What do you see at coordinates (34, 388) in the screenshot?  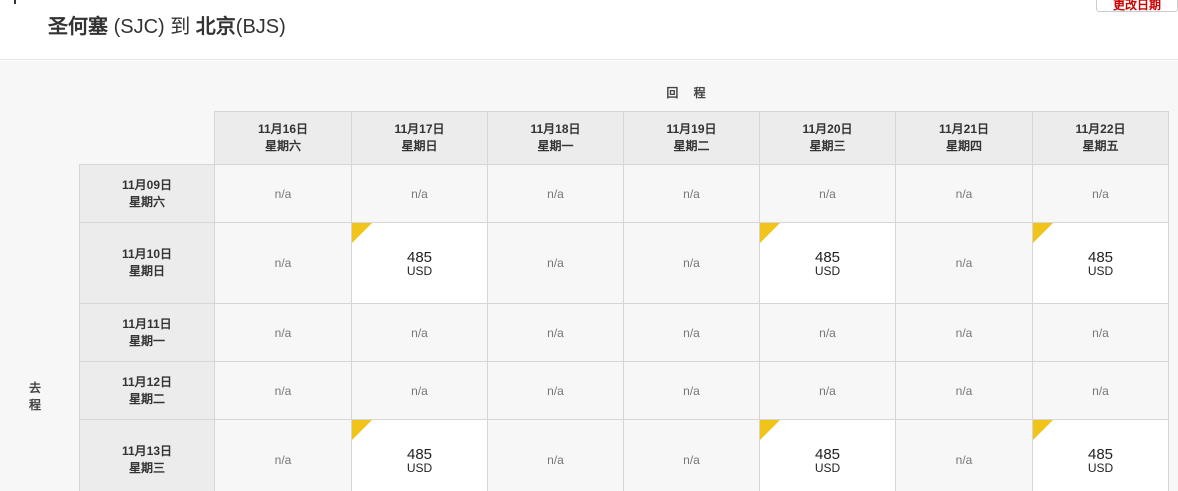 I see `outbound-label-char-1: 去` at bounding box center [34, 388].